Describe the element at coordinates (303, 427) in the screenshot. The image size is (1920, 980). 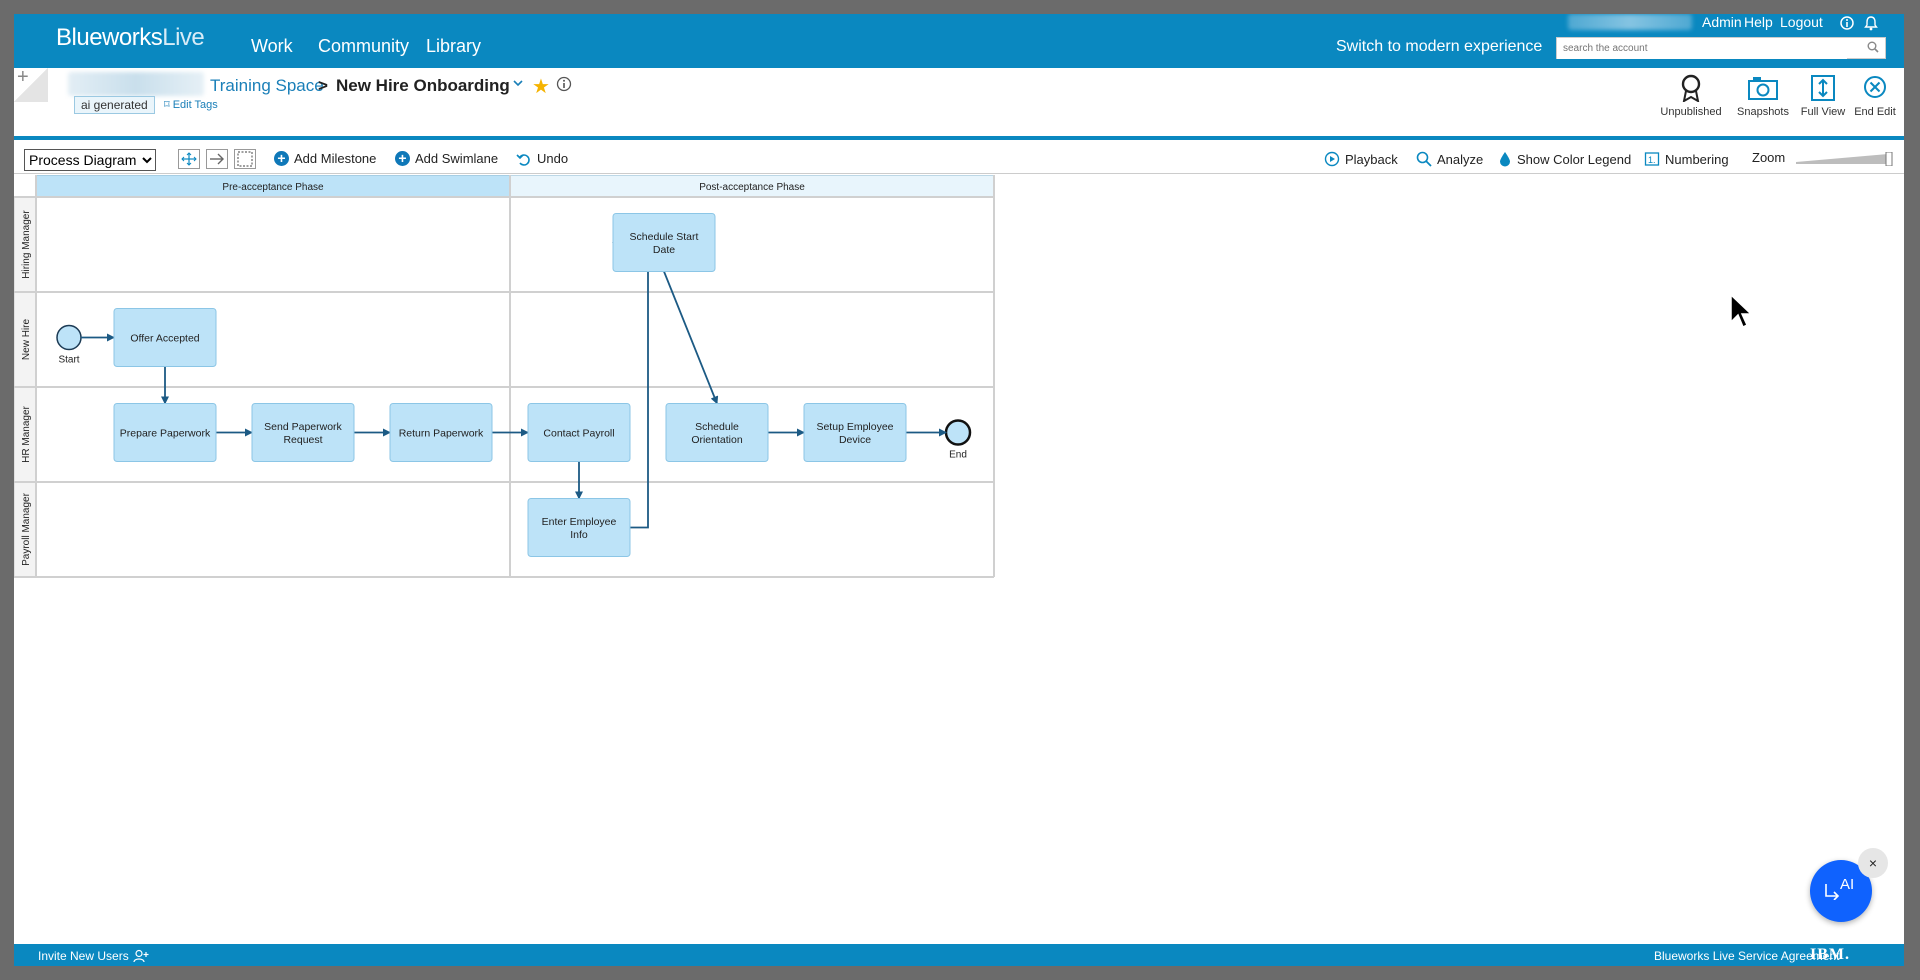
I see `task-label: Send Paperwork` at that location.